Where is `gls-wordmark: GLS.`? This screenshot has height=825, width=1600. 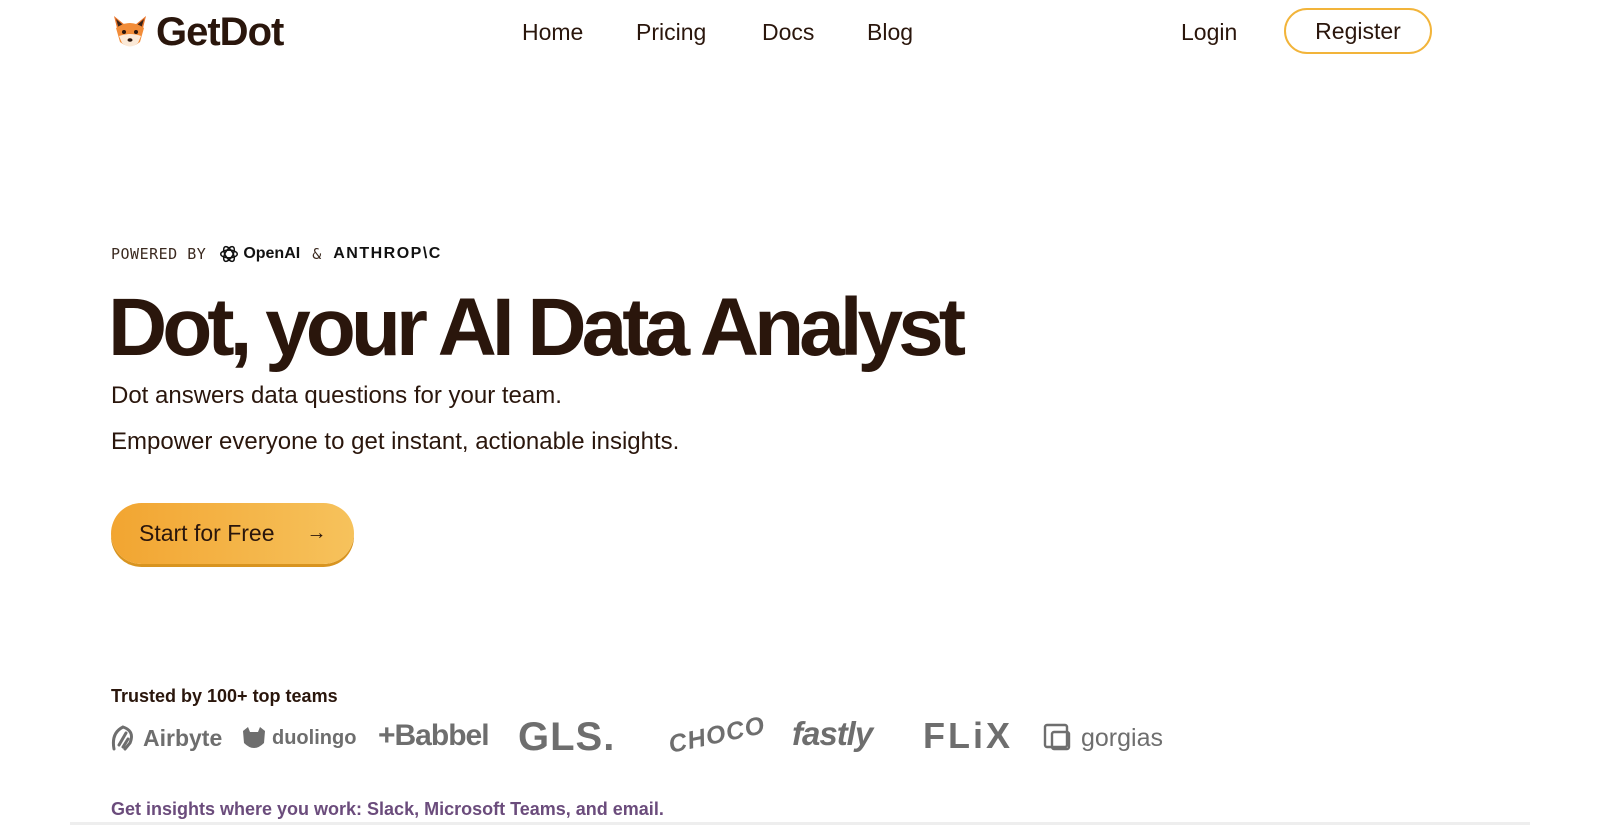 gls-wordmark: GLS. is located at coordinates (567, 737).